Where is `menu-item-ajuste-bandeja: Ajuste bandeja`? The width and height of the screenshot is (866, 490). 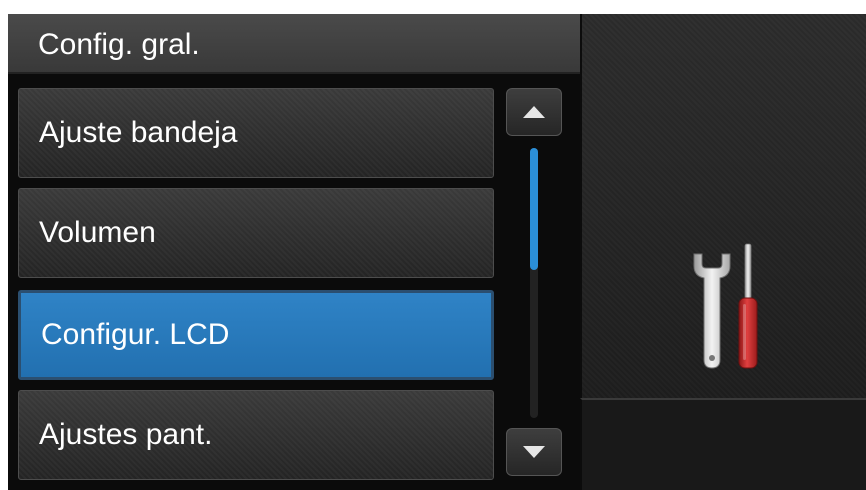
menu-item-ajuste-bandeja: Ajuste bandeja is located at coordinates (256, 133).